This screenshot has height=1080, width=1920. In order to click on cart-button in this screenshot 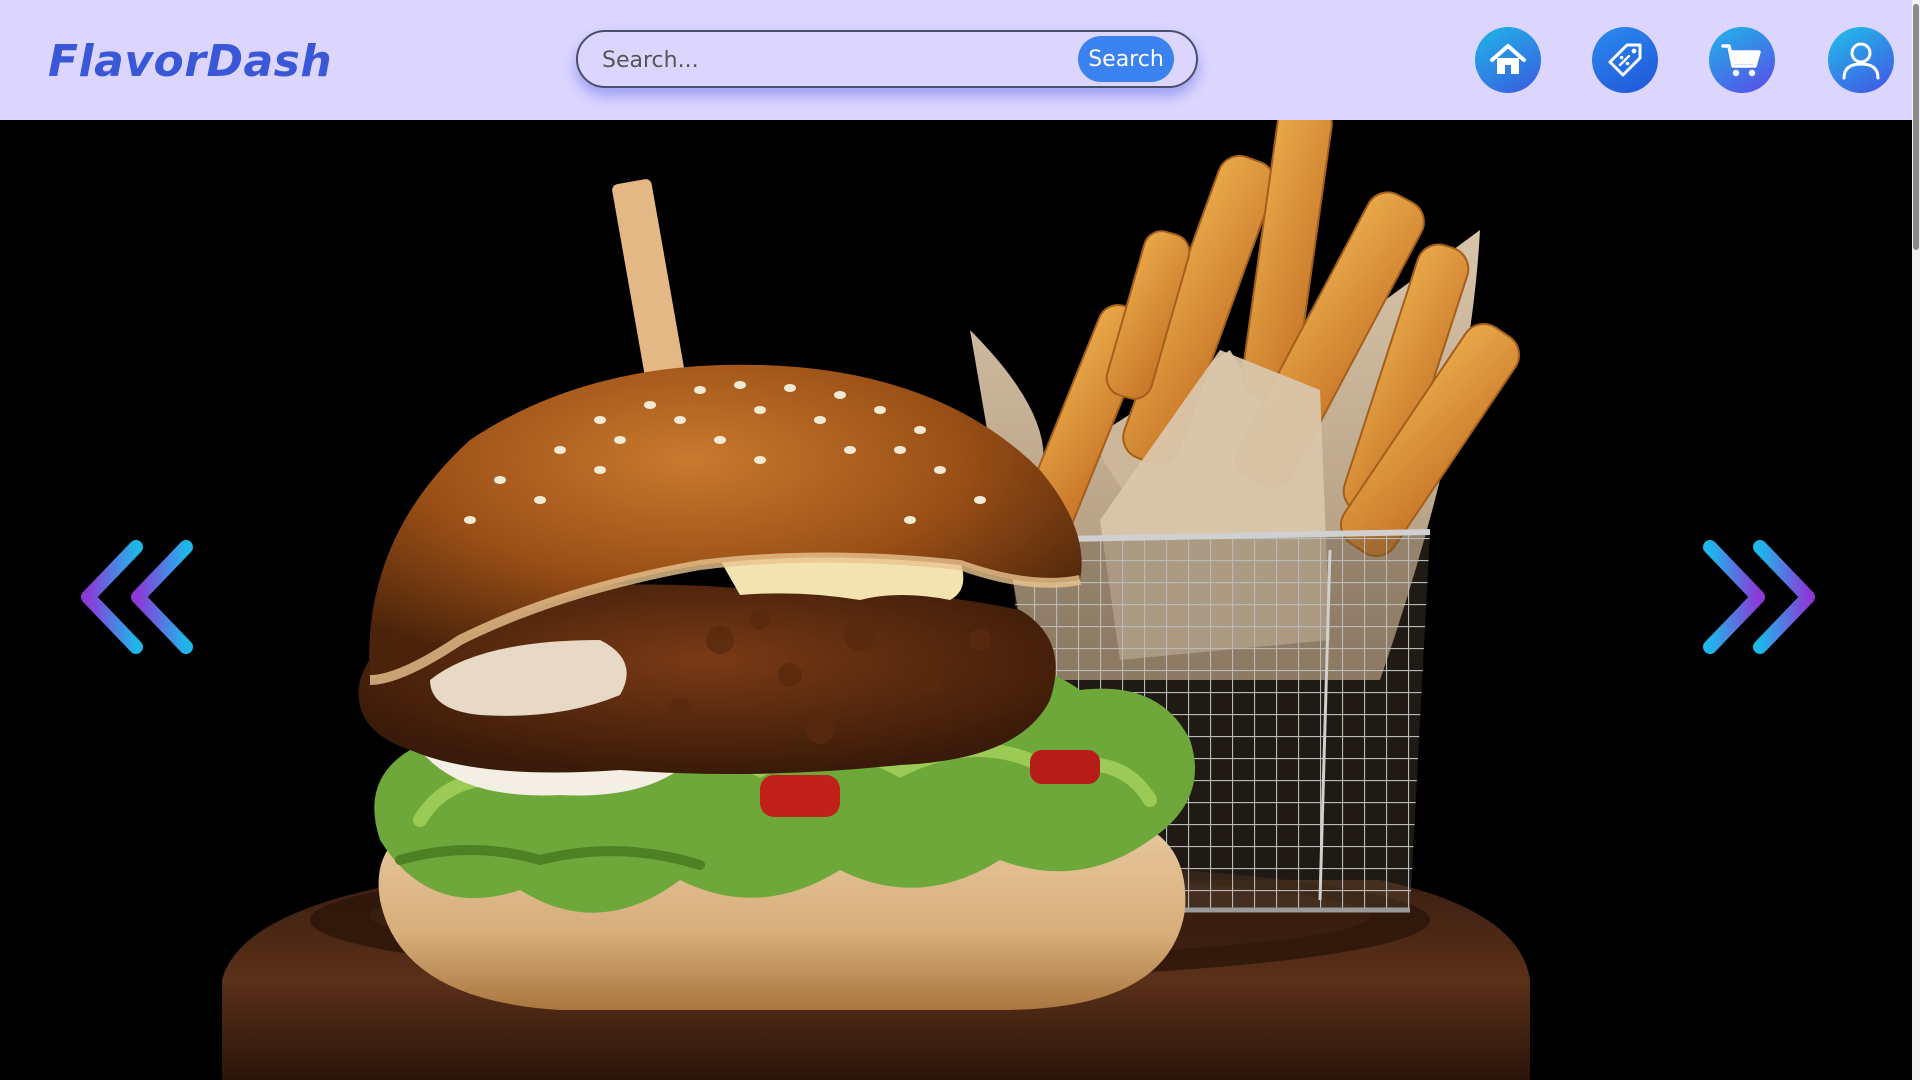, I will do `click(1742, 60)`.